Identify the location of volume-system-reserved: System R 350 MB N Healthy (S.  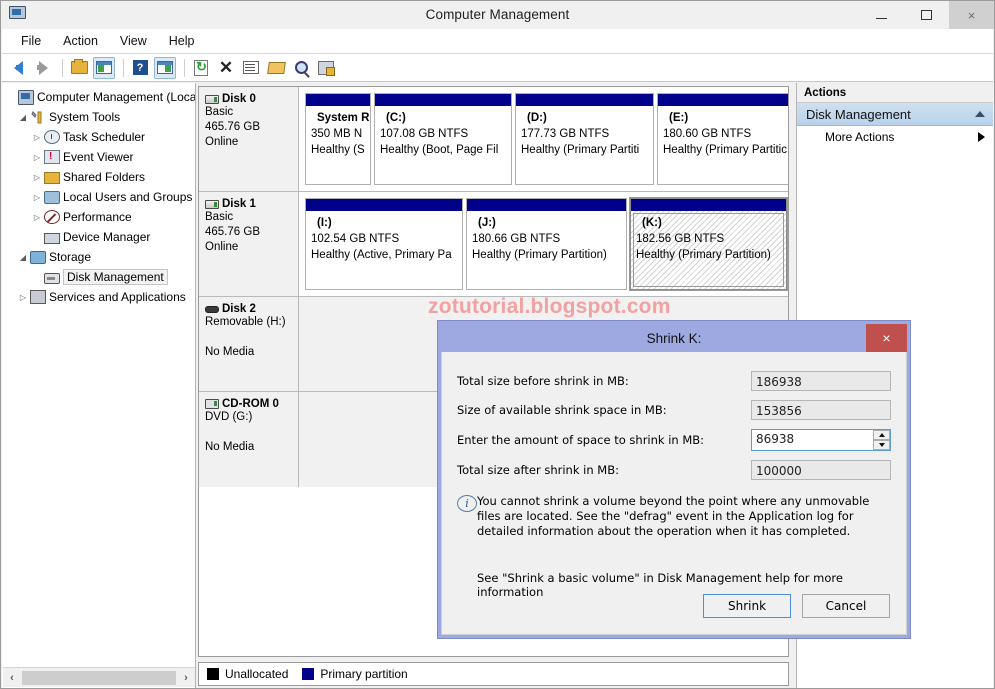
(338, 139).